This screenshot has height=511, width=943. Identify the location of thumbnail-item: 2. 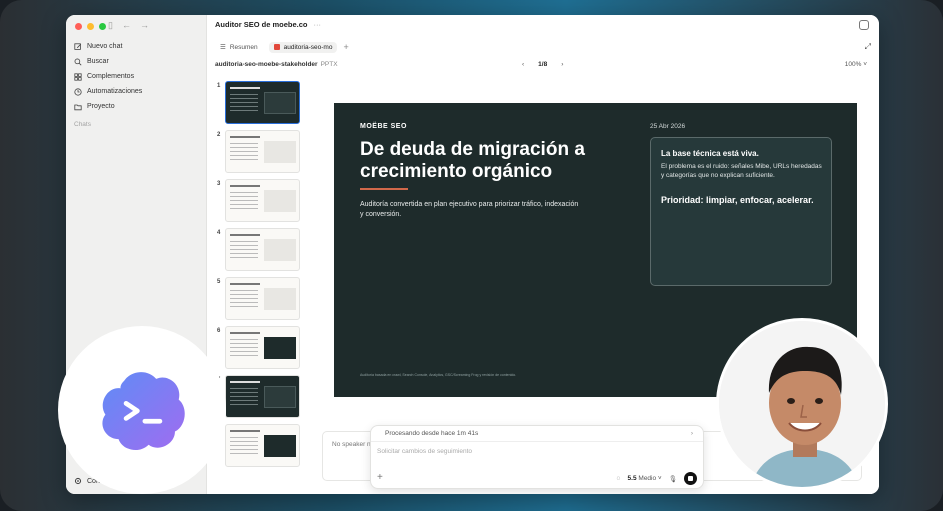
(260, 151).